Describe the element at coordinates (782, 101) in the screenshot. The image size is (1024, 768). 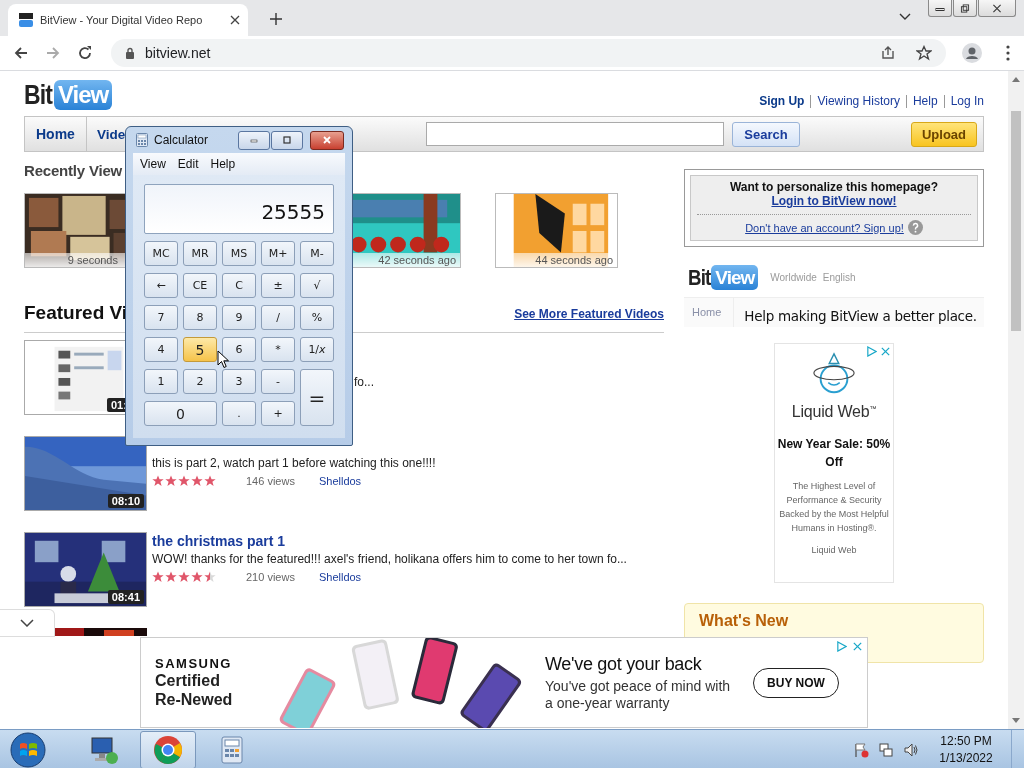
I see `header-link: Sign Up` at that location.